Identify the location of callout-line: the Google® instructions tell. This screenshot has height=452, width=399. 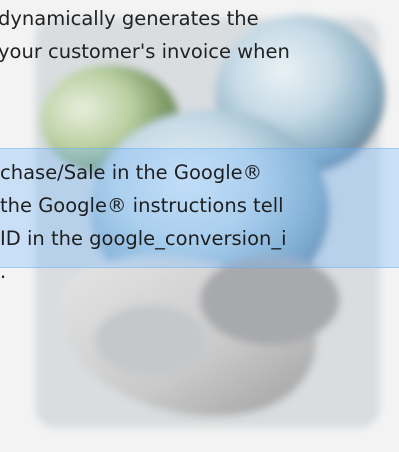
(142, 205).